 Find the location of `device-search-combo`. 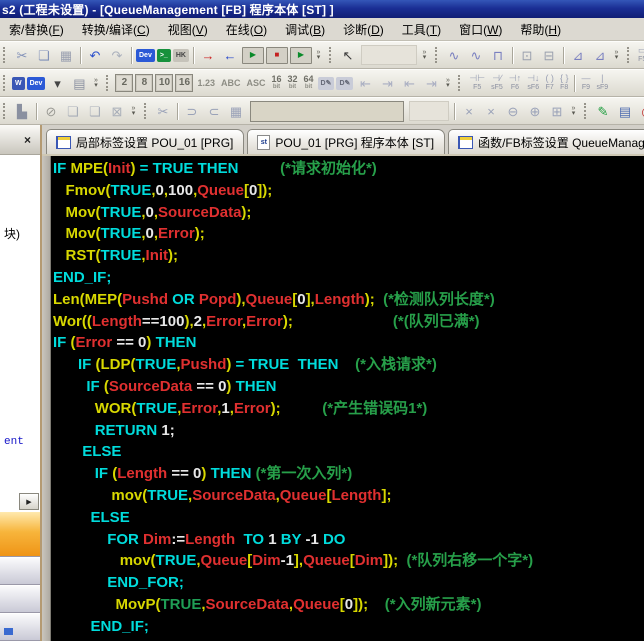

device-search-combo is located at coordinates (327, 111).